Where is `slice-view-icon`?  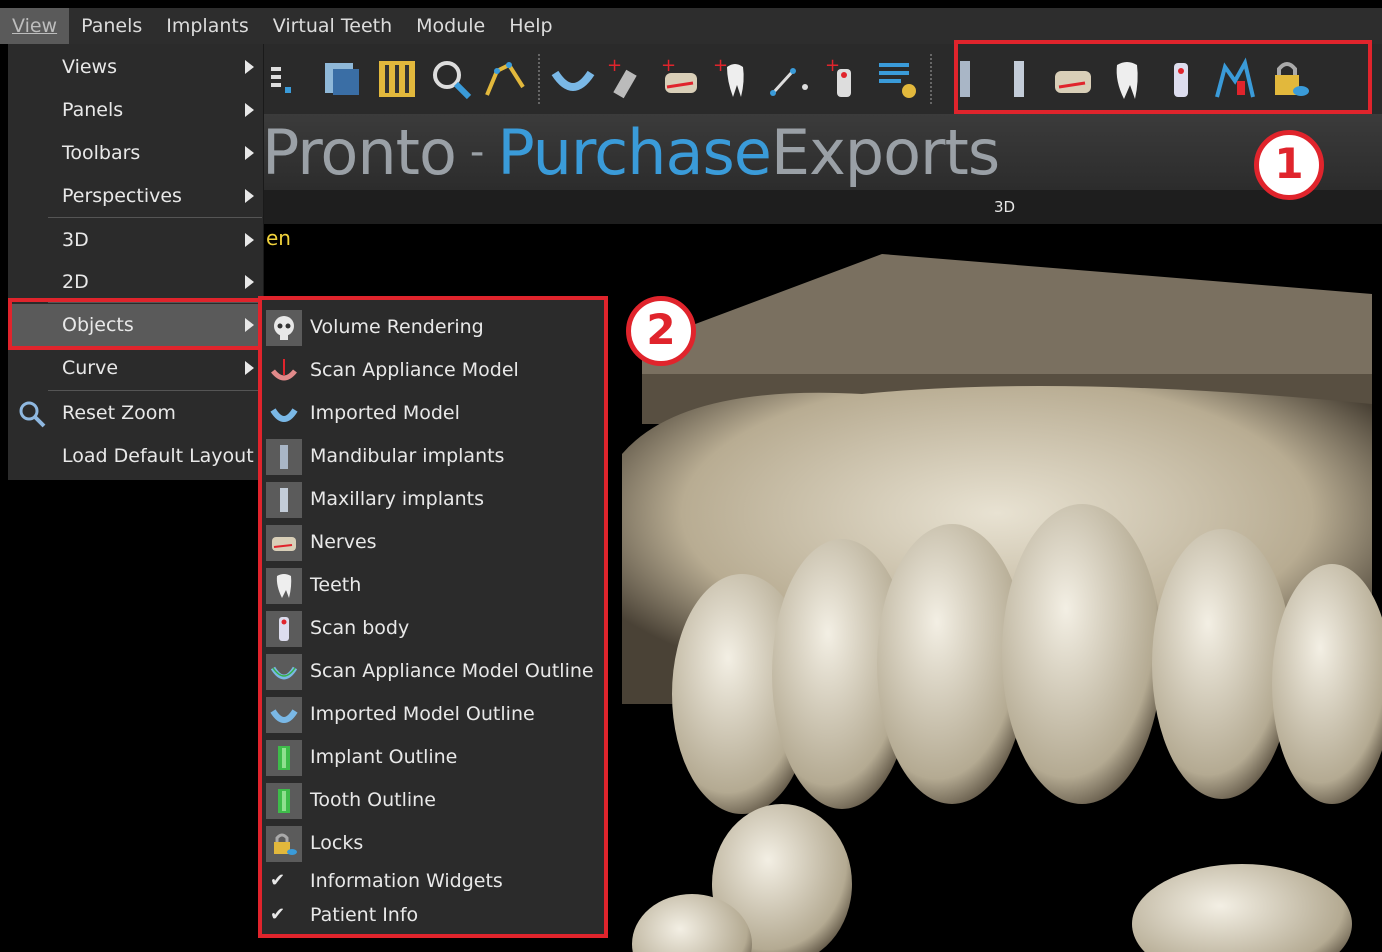
slice-view-icon is located at coordinates (343, 79).